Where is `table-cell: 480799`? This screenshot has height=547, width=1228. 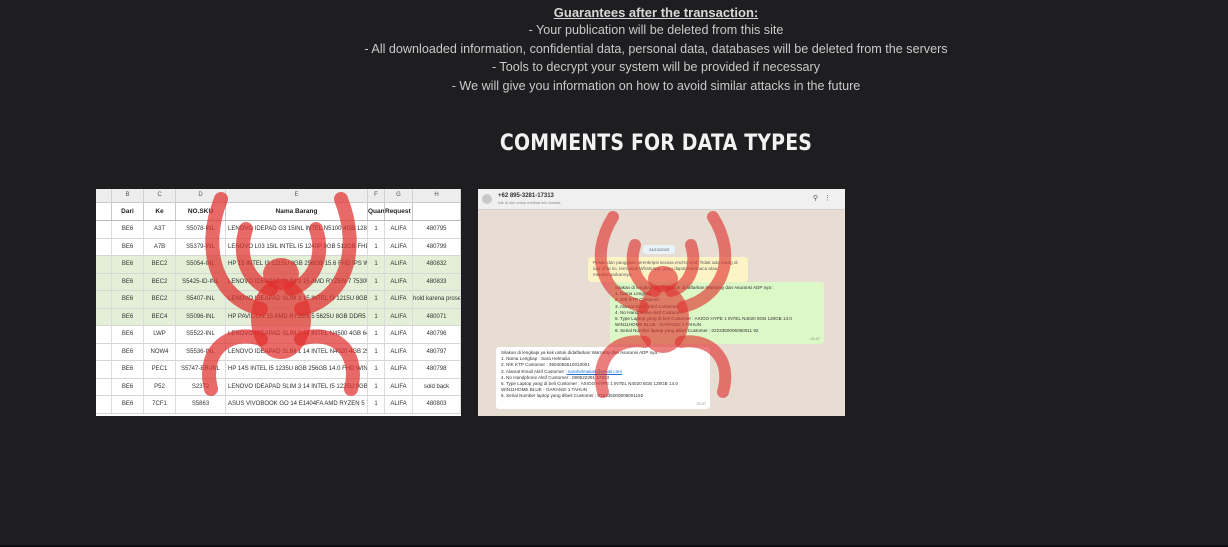
table-cell: 480799 is located at coordinates (437, 246).